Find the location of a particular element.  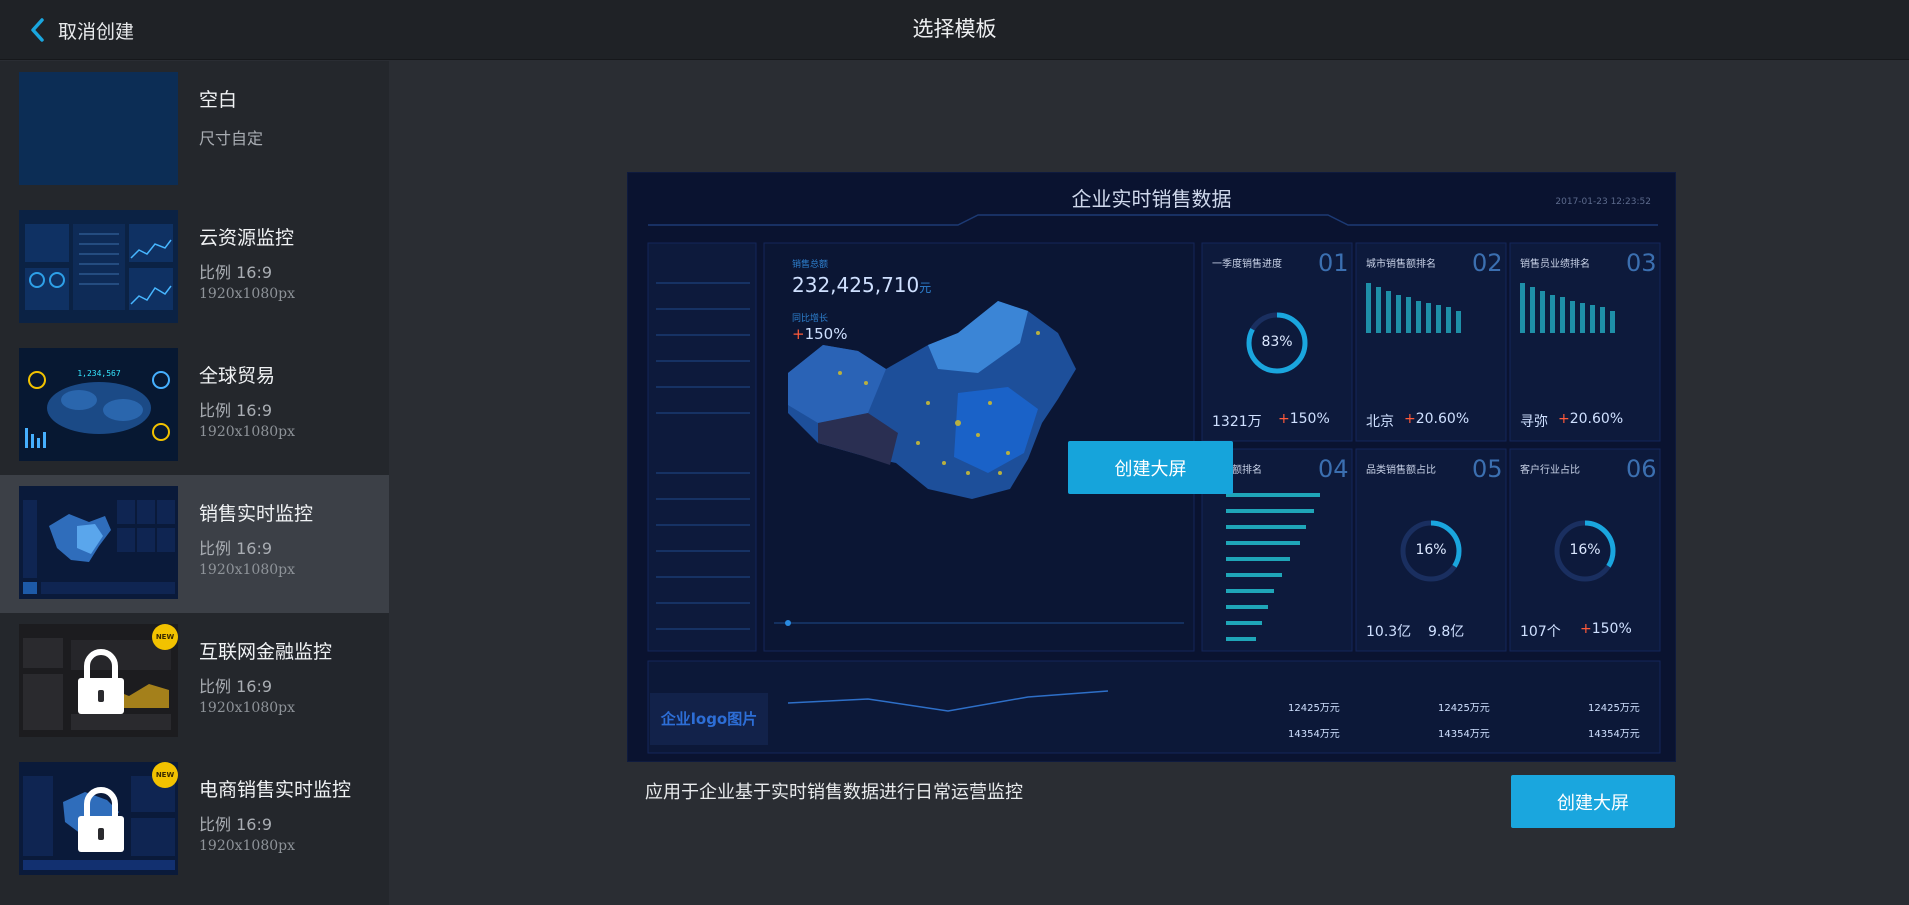

cancel-create-button: 取消创建 is located at coordinates (80, 30).